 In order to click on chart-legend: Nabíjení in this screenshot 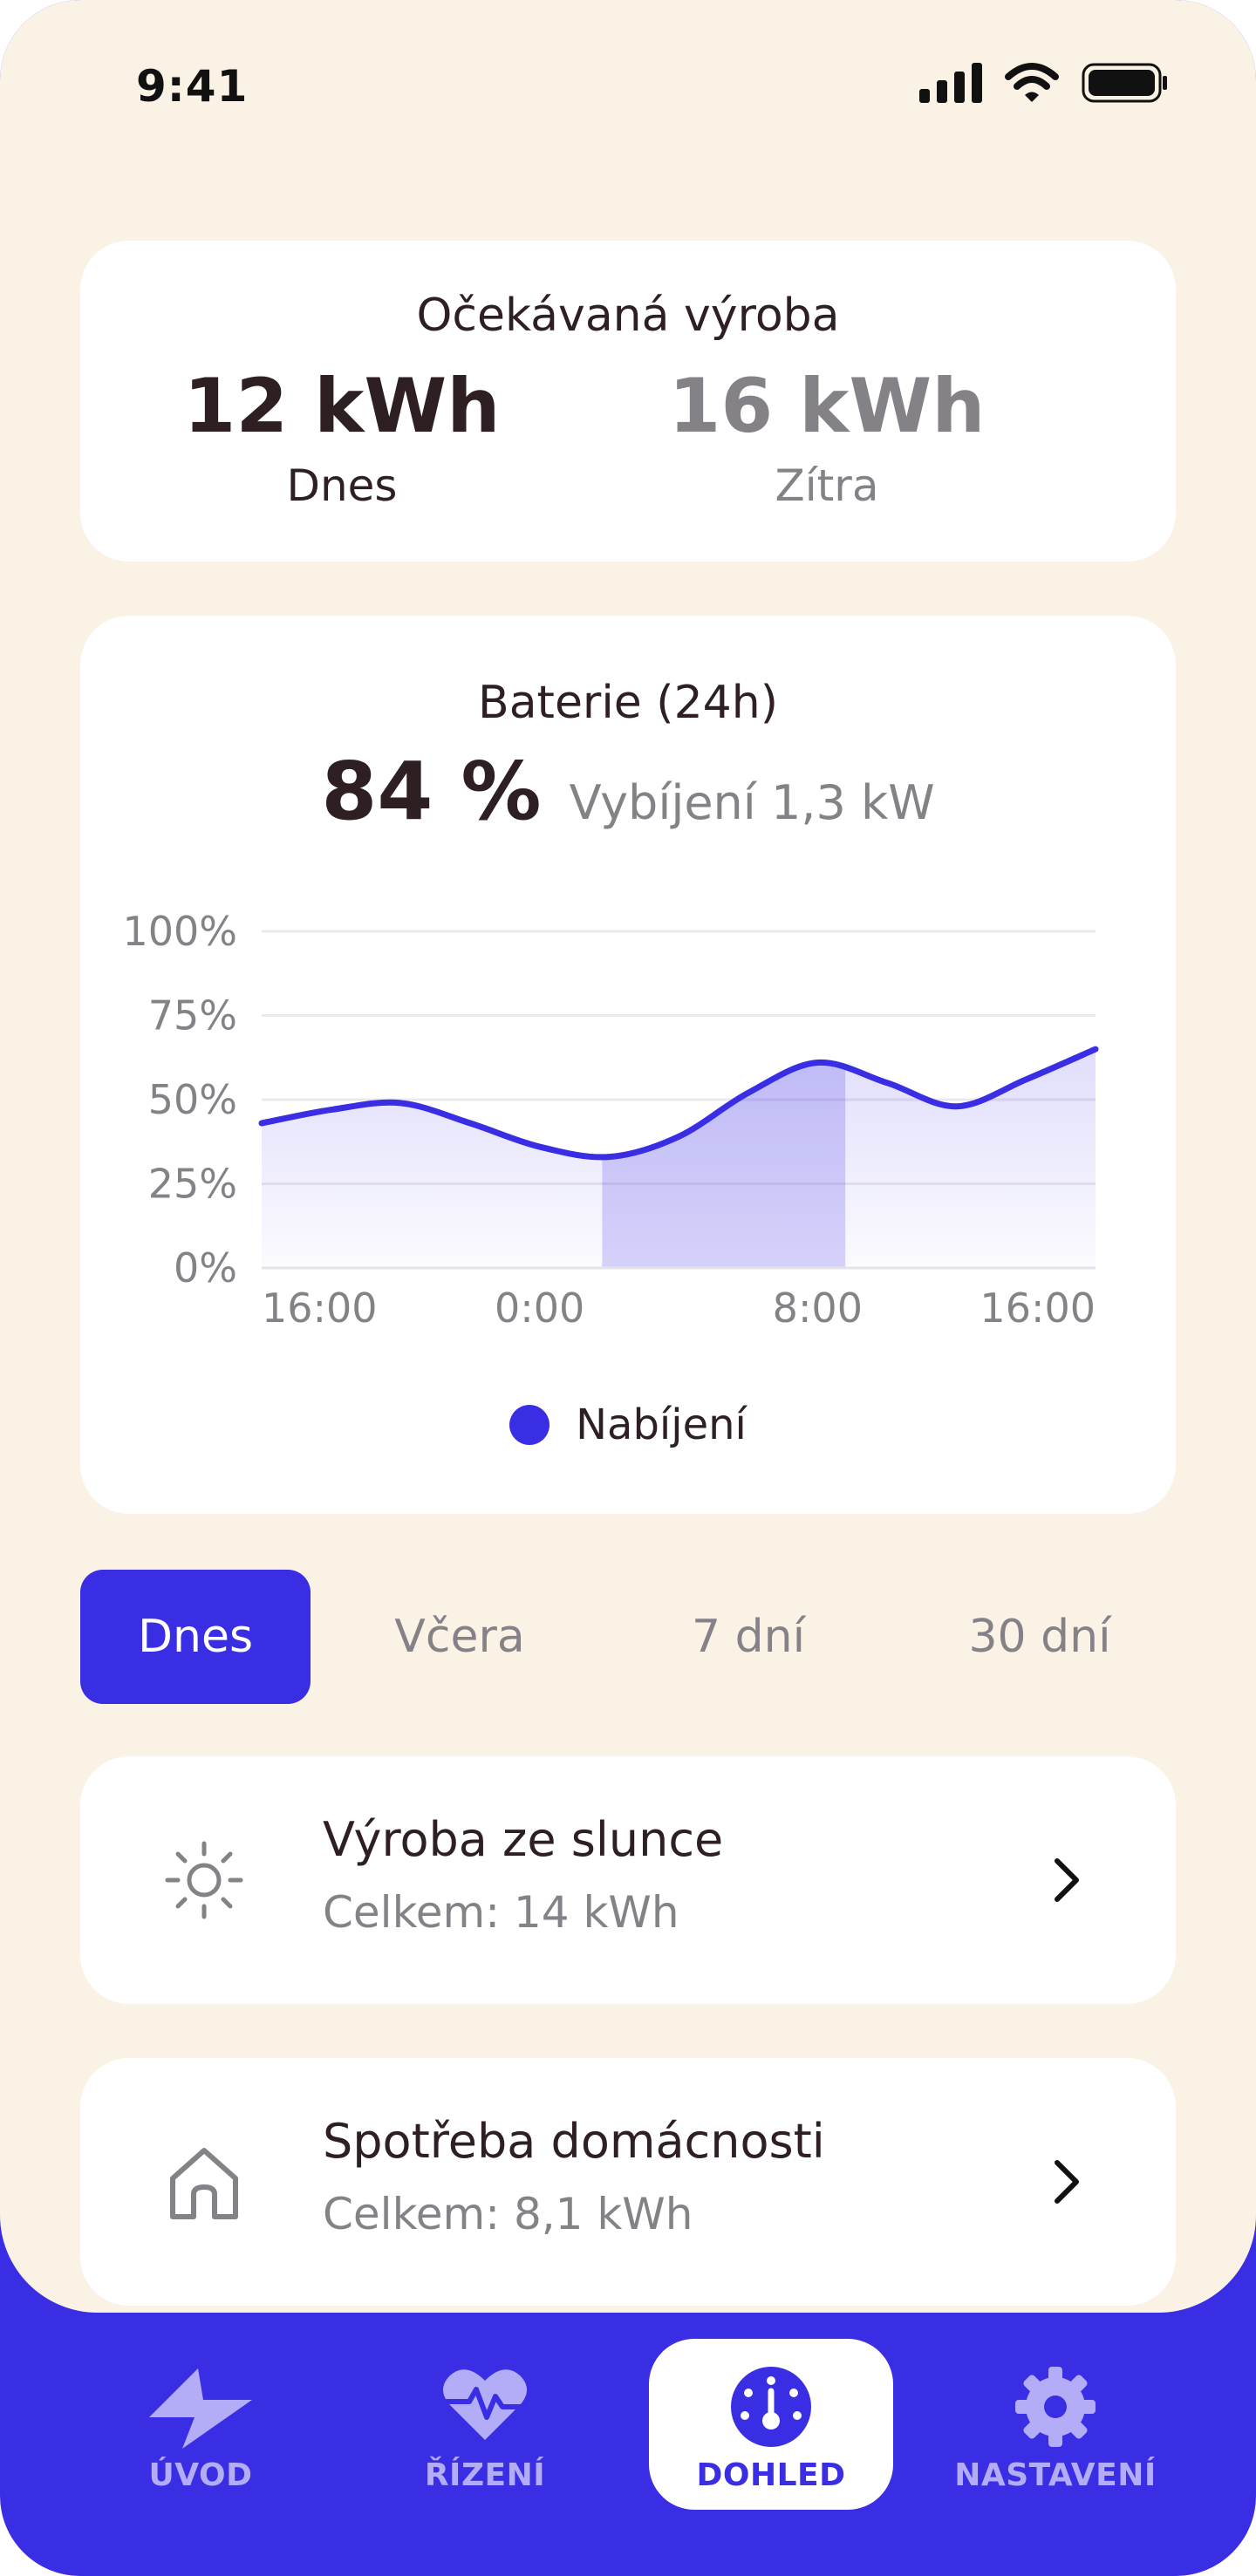, I will do `click(628, 1425)`.